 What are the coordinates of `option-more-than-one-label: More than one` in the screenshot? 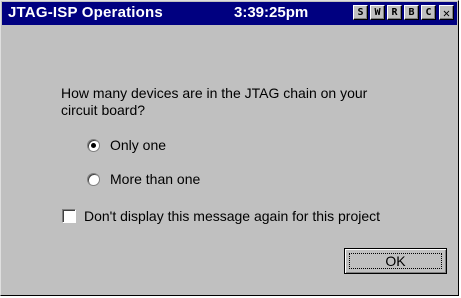 It's located at (155, 179).